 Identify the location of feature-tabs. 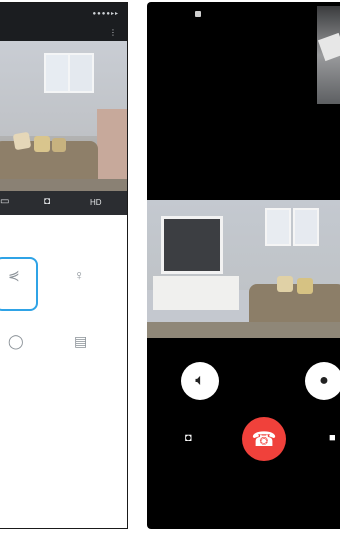
(63, 234).